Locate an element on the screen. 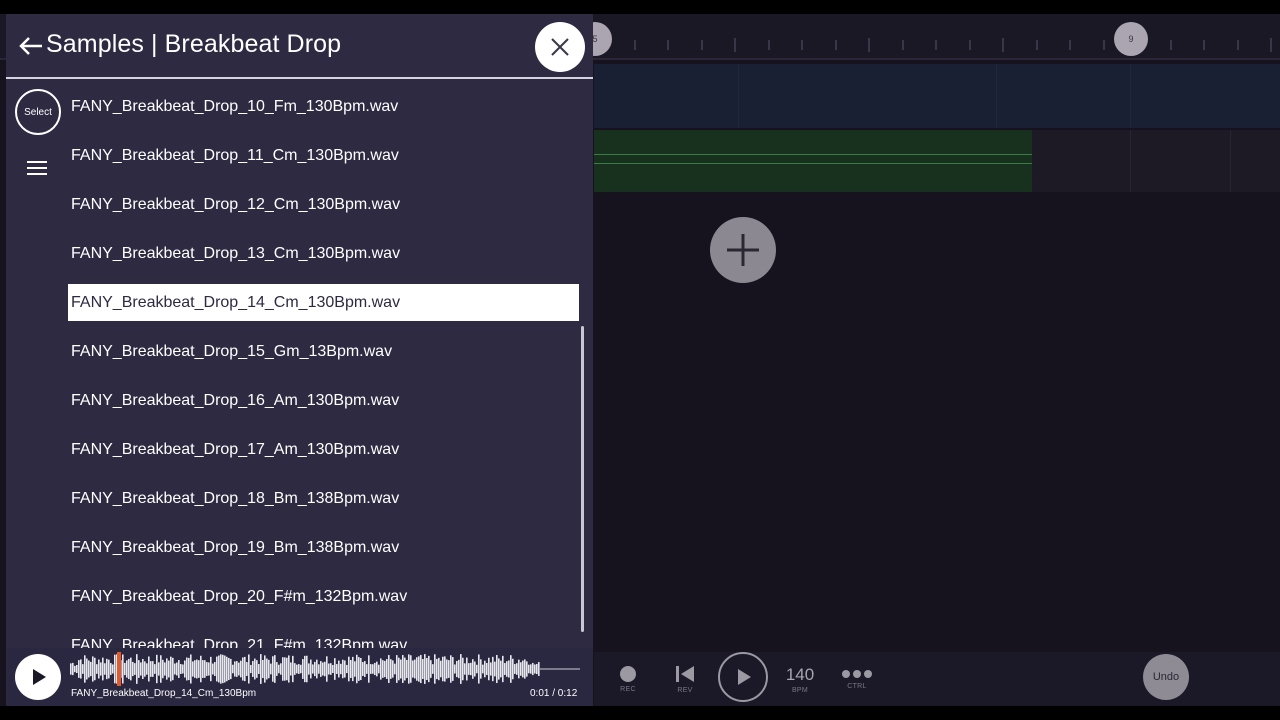  arrow-left-icon is located at coordinates (30, 46).